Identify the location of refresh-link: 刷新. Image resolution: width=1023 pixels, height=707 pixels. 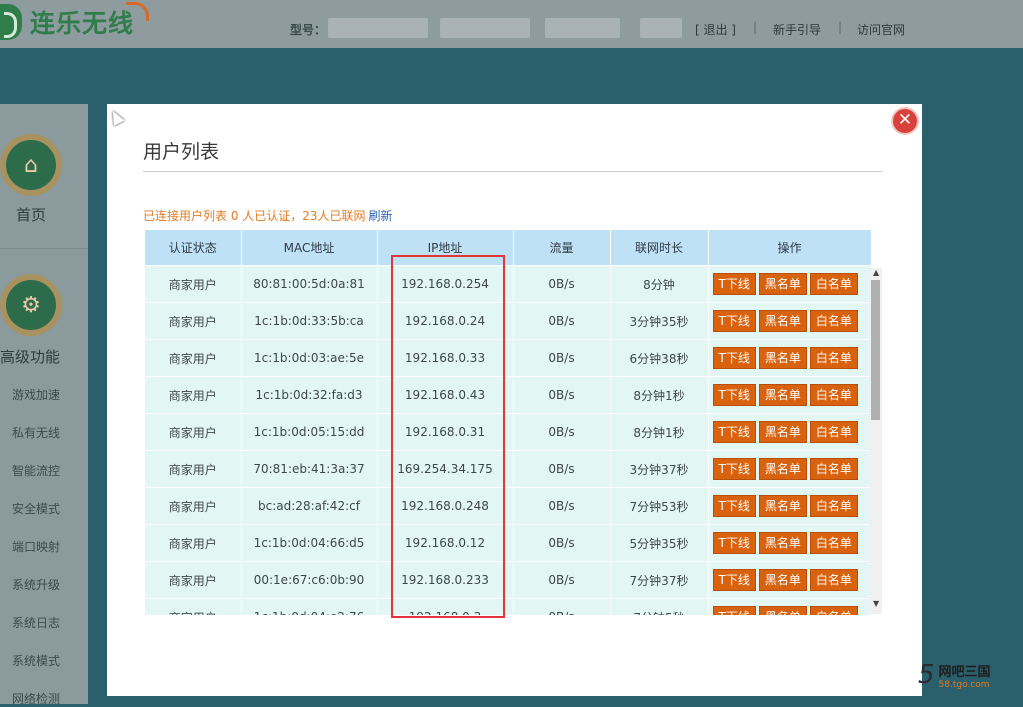
(381, 216).